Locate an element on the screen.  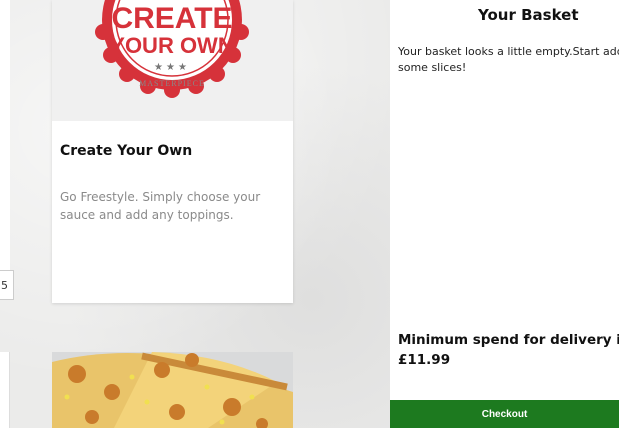
quantity-field: 5 is located at coordinates (7, 285).